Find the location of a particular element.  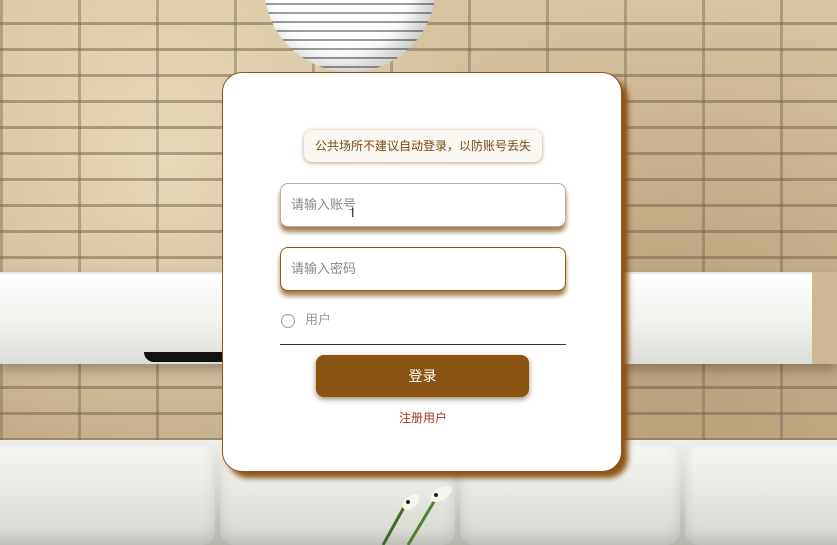

password-field is located at coordinates (423, 269).